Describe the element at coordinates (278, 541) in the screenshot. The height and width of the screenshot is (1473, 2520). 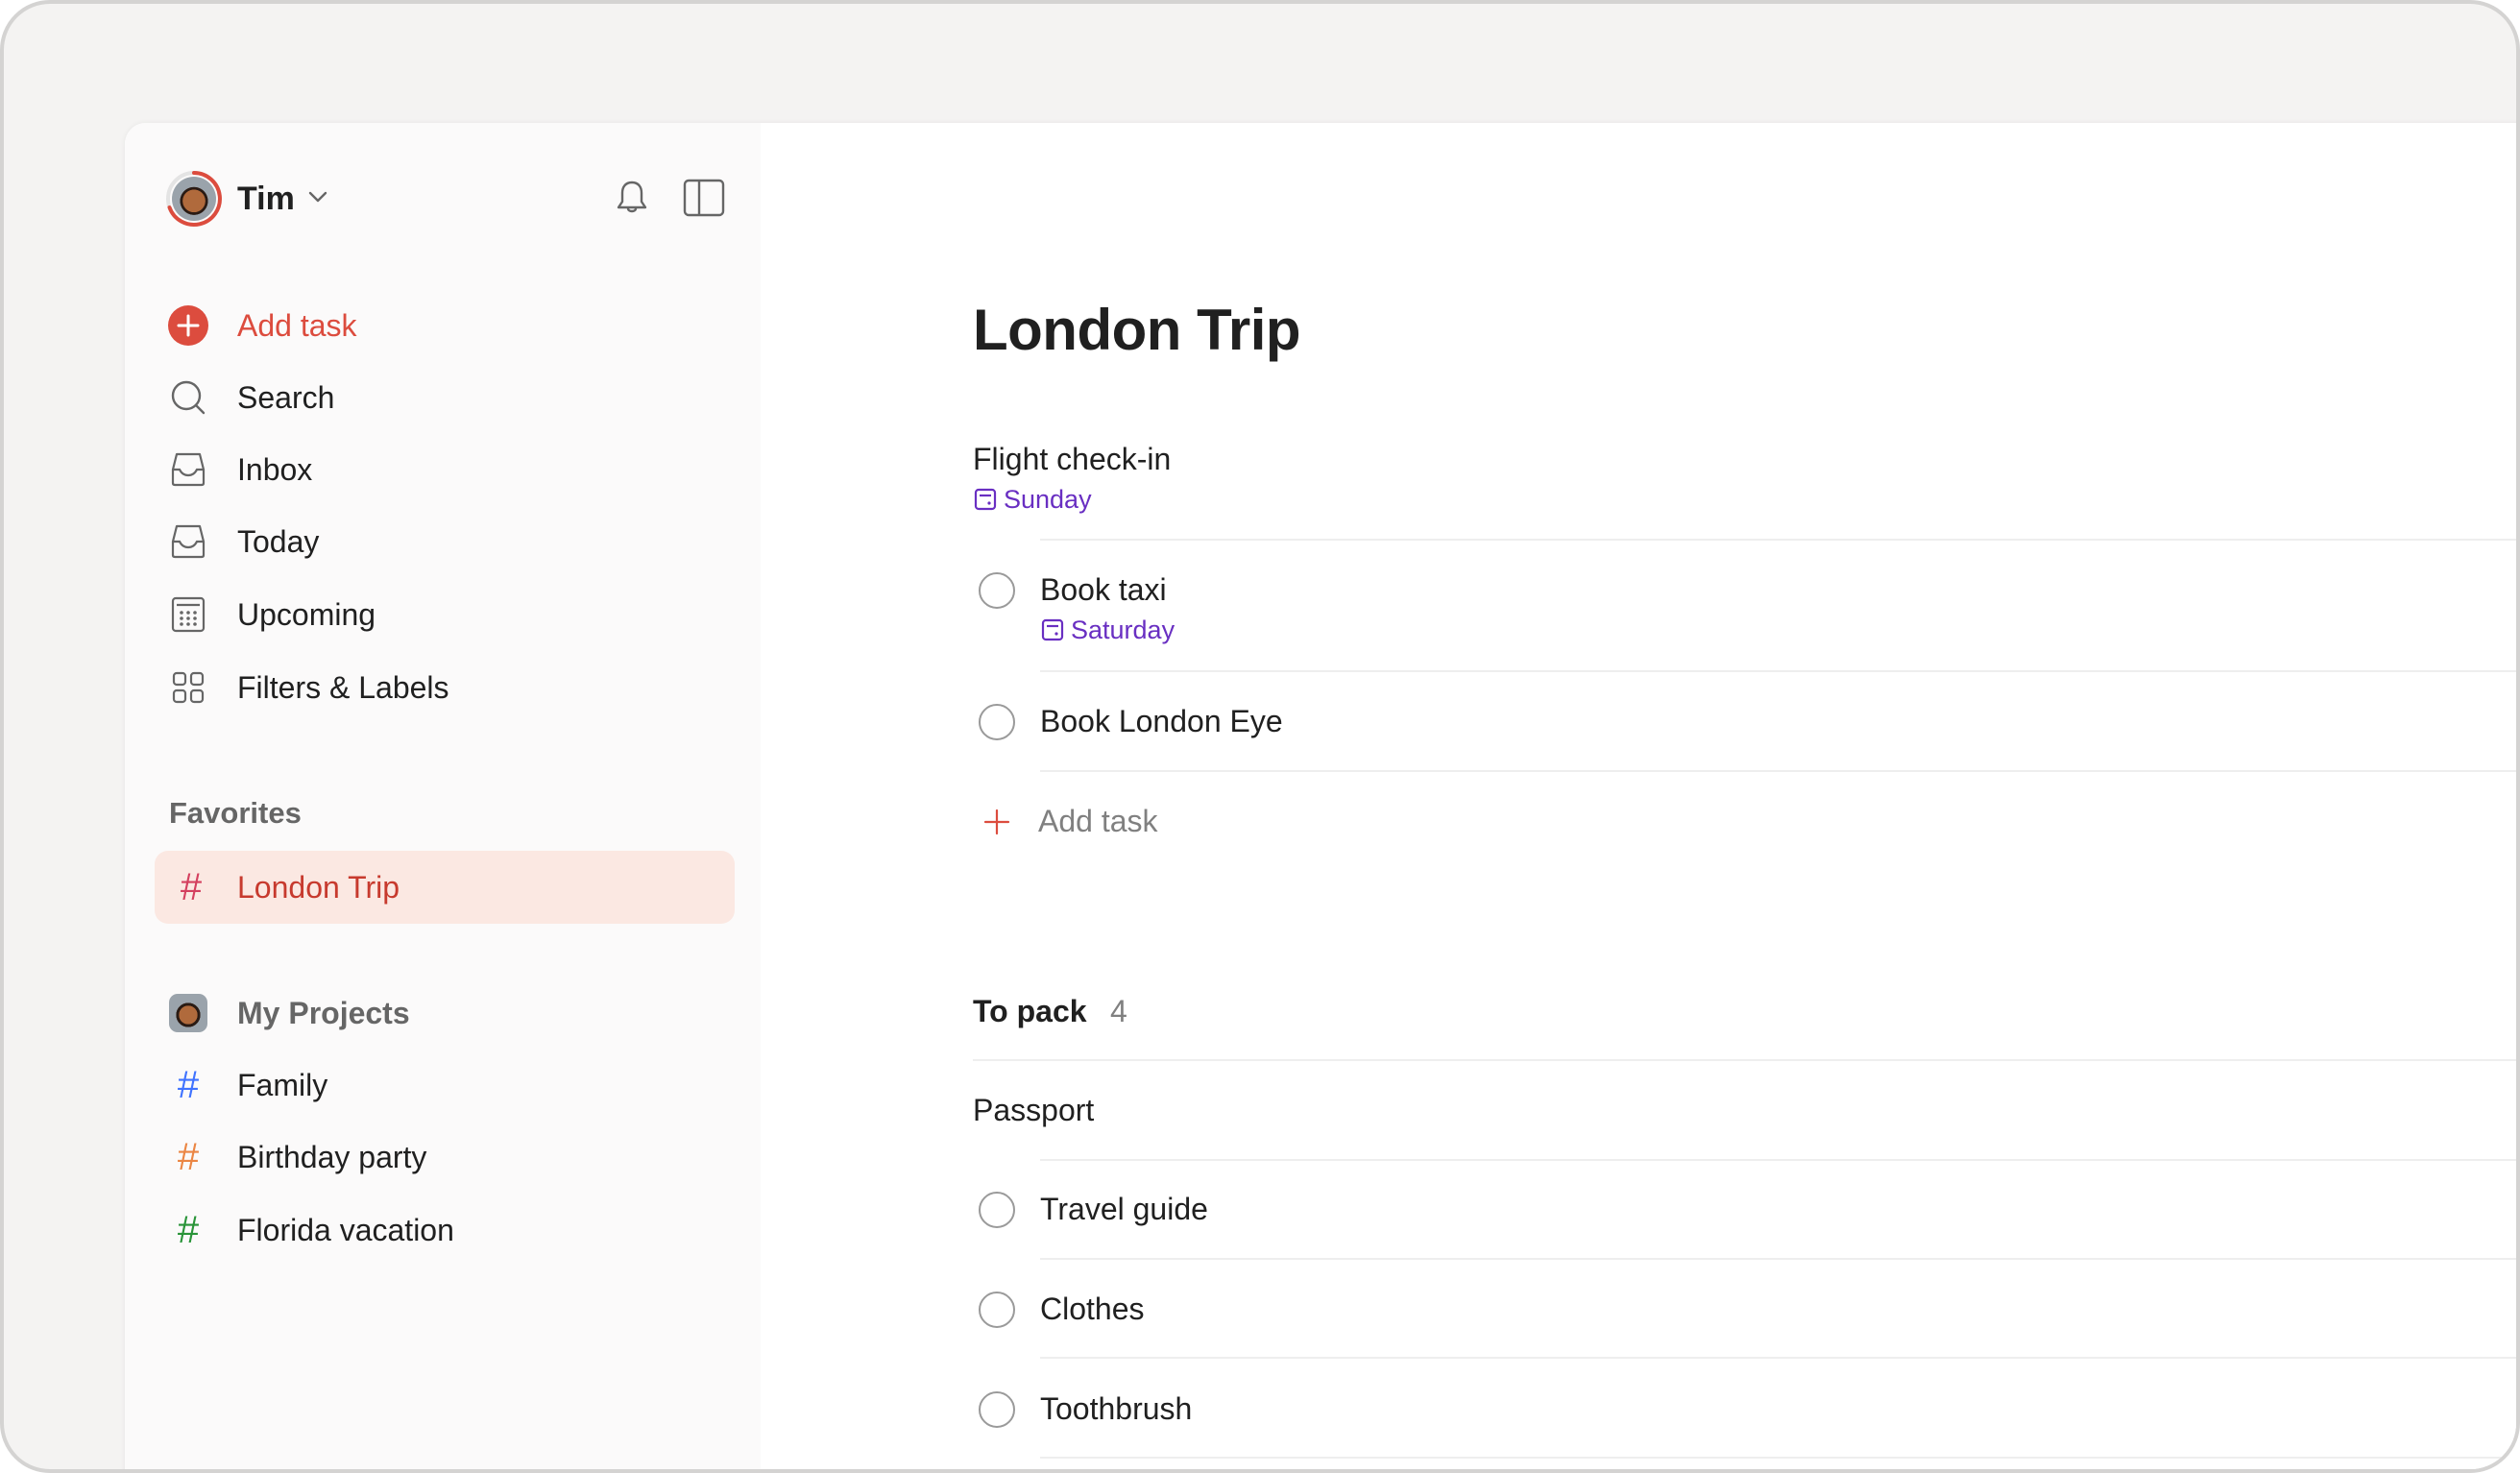
I see `sidebar-item-label: Today` at that location.